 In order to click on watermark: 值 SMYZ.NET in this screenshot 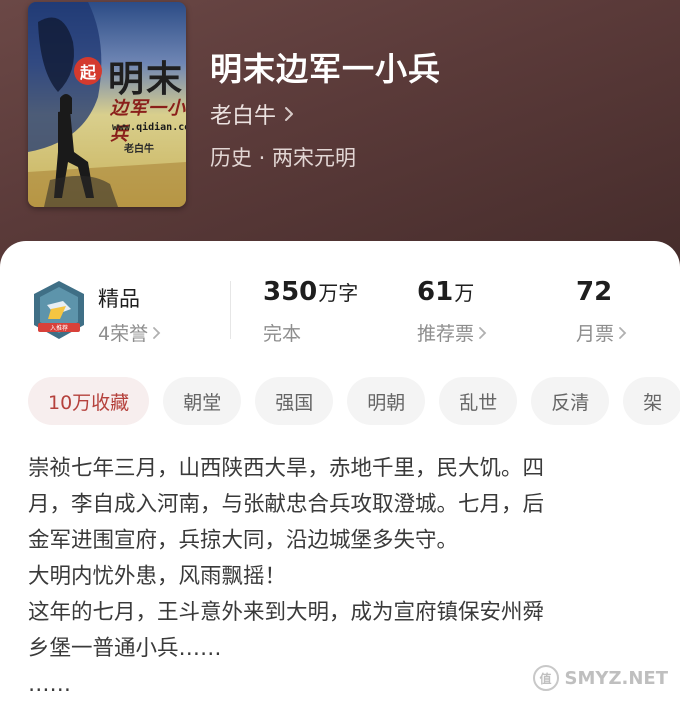, I will do `click(600, 678)`.